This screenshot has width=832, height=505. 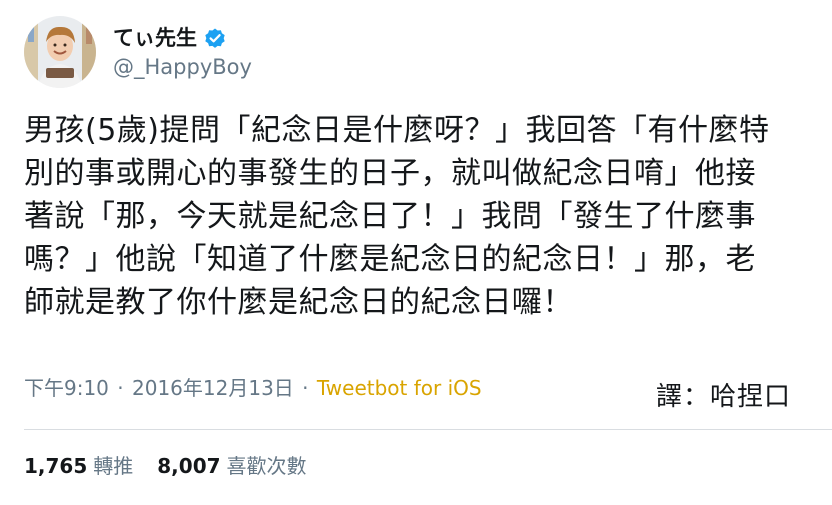 What do you see at coordinates (155, 38) in the screenshot?
I see `display-name: てぃ先生` at bounding box center [155, 38].